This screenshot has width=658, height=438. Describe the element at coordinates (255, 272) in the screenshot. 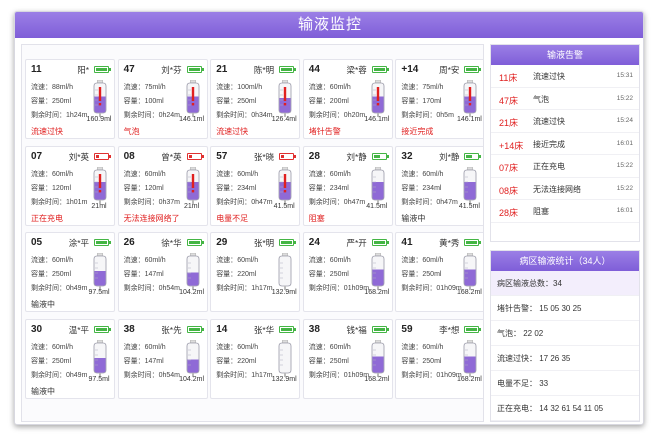

I see `bed-card: 29 张*明 流速：60ml/h 容量：220ml 剩余时间：1h17m 132.9ml` at that location.